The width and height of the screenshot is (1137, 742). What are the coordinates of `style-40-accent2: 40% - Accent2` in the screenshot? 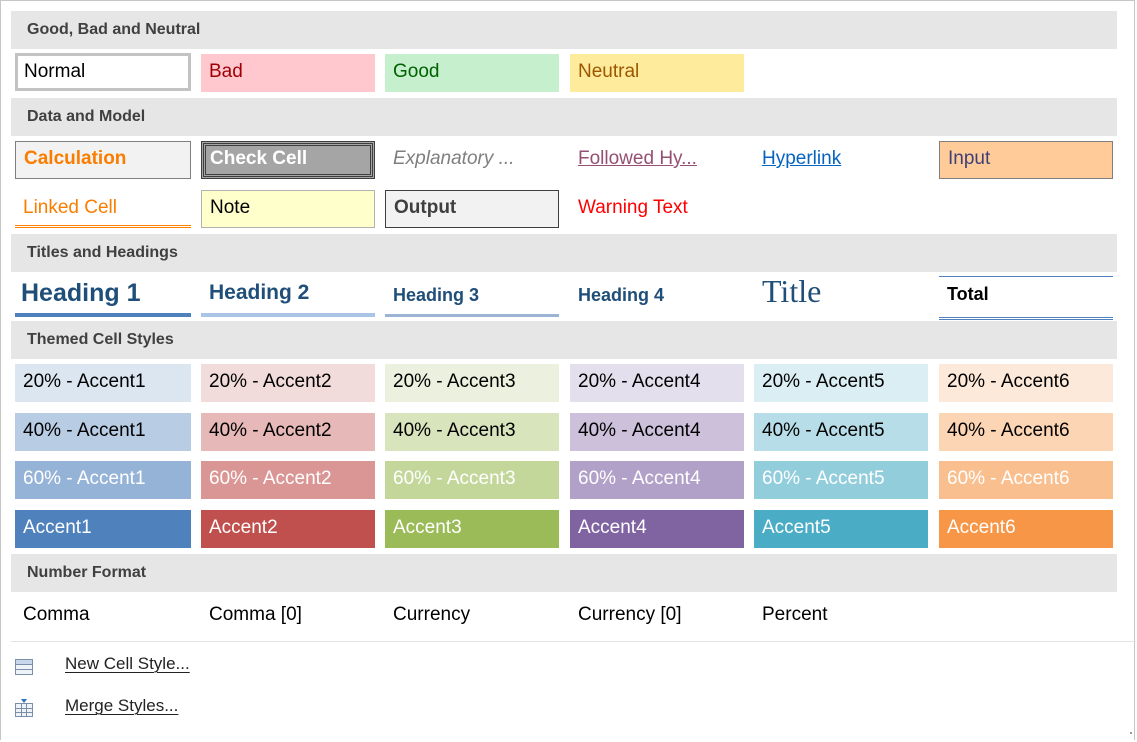 It's located at (288, 432).